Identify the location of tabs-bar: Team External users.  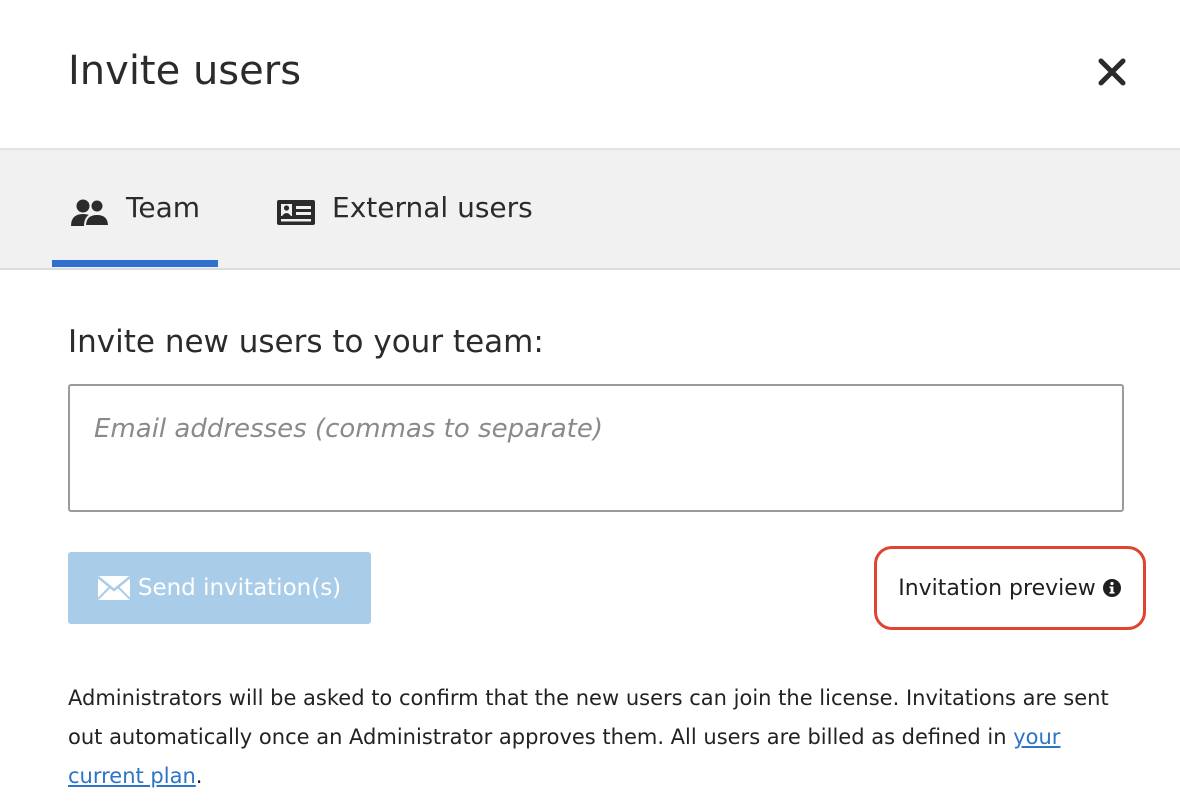
(590, 210).